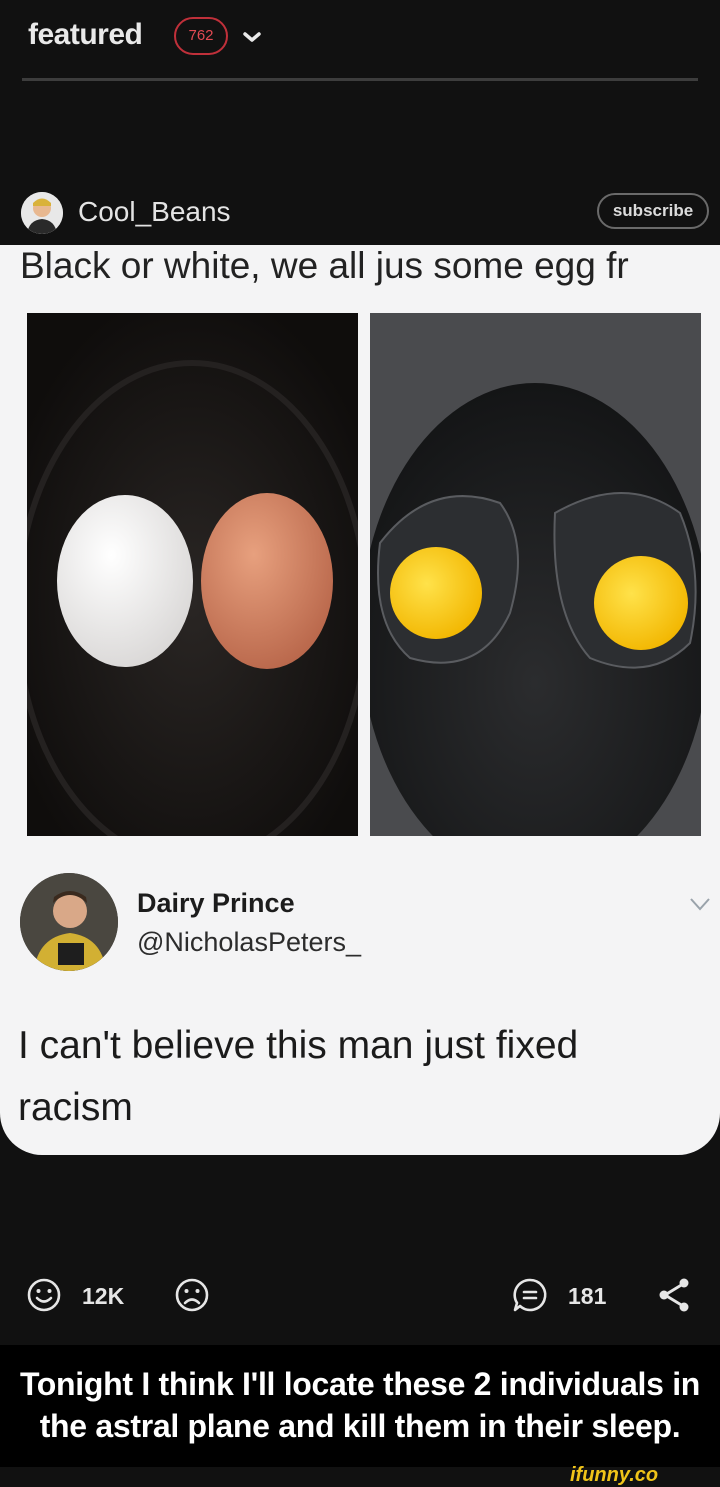  I want to click on comment-count: 181, so click(587, 1296).